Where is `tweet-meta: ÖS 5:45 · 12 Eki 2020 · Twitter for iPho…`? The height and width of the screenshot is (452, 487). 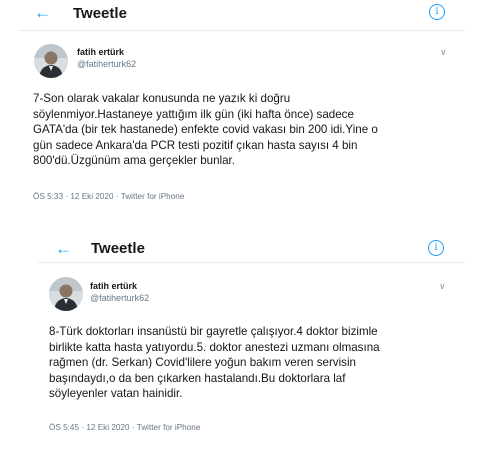
tweet-meta: ÖS 5:45 · 12 Eki 2020 · Twitter for iPho… is located at coordinates (124, 427).